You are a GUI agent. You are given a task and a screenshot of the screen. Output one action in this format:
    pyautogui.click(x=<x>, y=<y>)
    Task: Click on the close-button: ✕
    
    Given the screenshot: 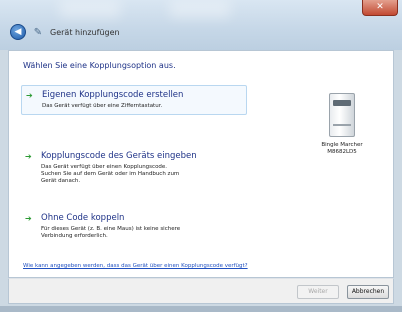 What is the action you would take?
    pyautogui.click(x=380, y=8)
    